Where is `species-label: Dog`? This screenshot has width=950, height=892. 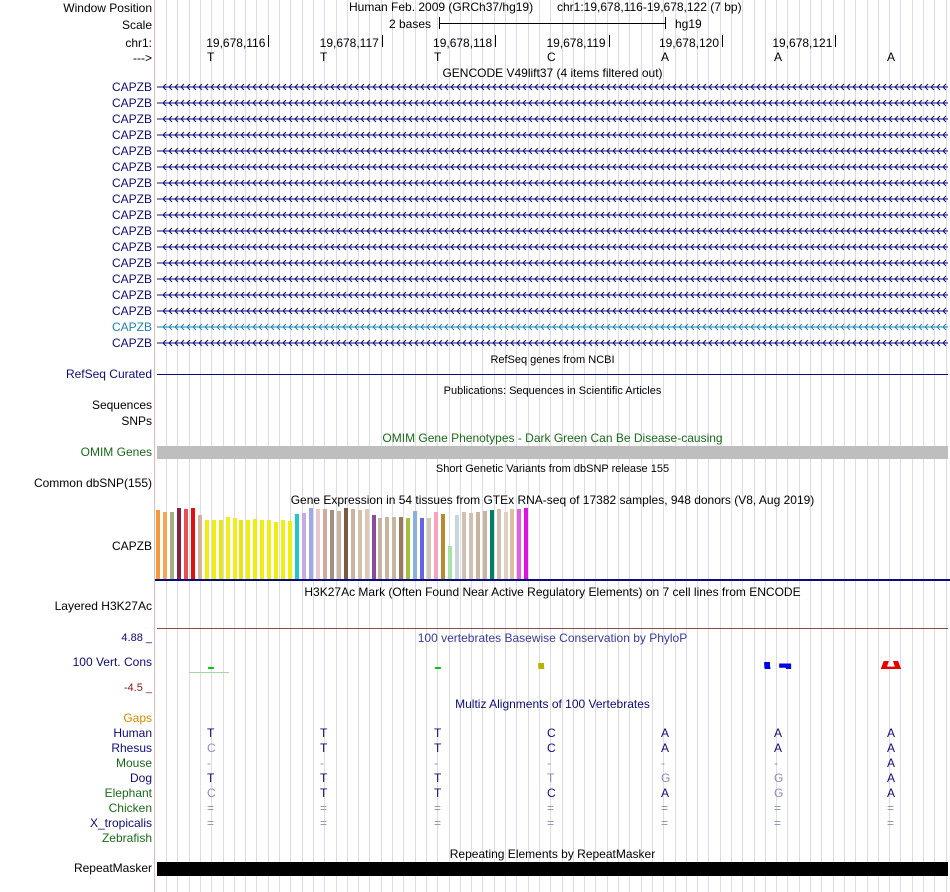
species-label: Dog is located at coordinates (141, 778).